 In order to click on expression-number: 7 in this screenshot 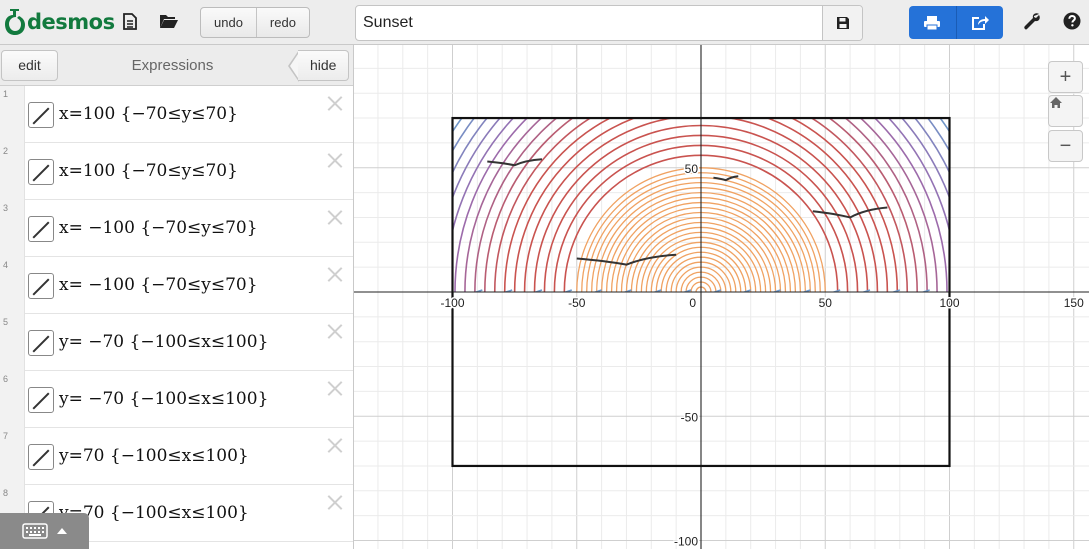, I will do `click(6, 436)`.